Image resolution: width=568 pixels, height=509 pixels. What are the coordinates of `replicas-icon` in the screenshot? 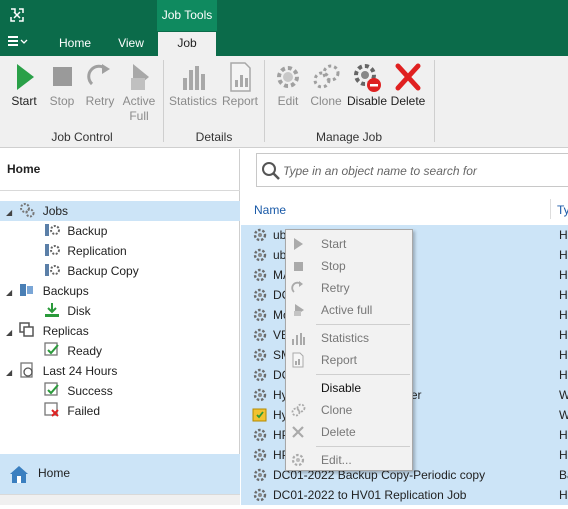 It's located at (27, 329).